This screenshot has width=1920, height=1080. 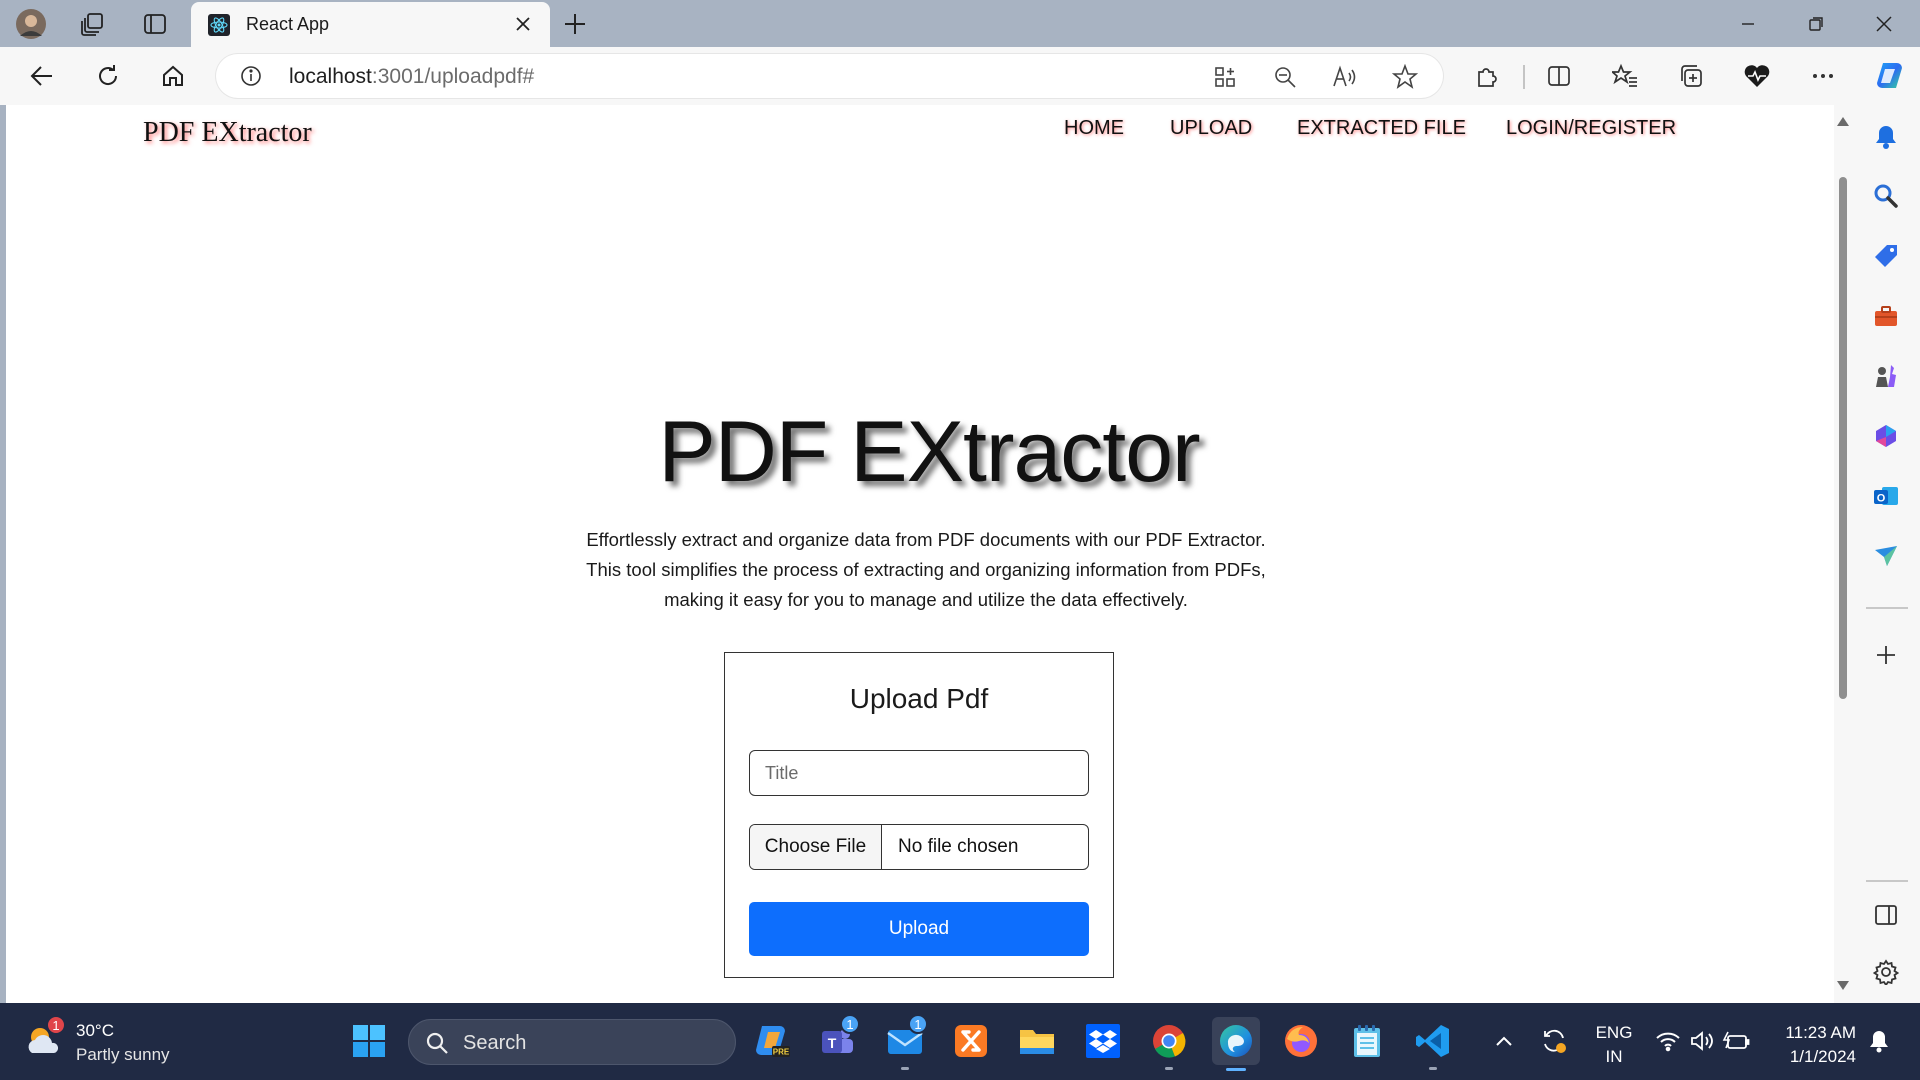 I want to click on teams-badge: 1, so click(x=850, y=1024).